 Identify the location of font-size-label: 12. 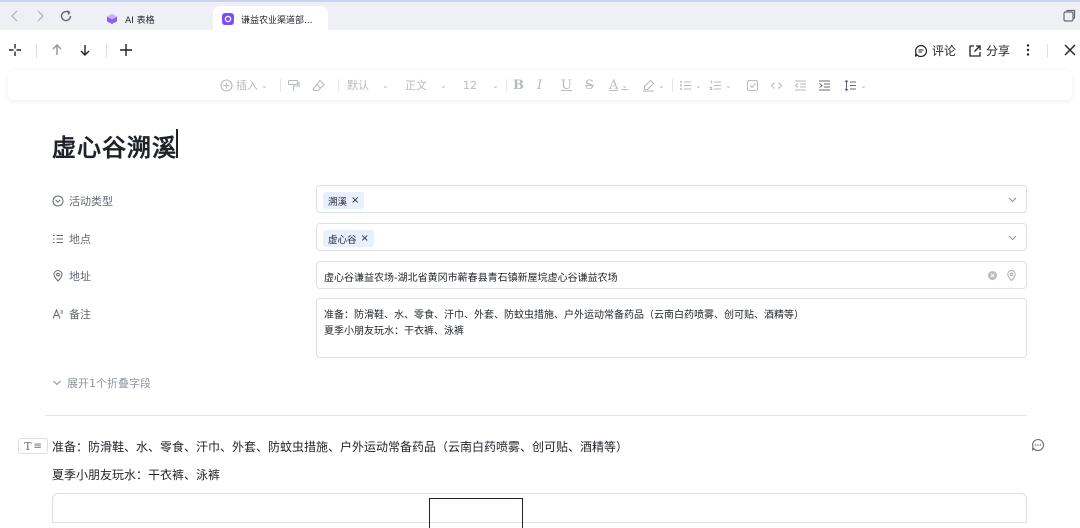
(470, 85).